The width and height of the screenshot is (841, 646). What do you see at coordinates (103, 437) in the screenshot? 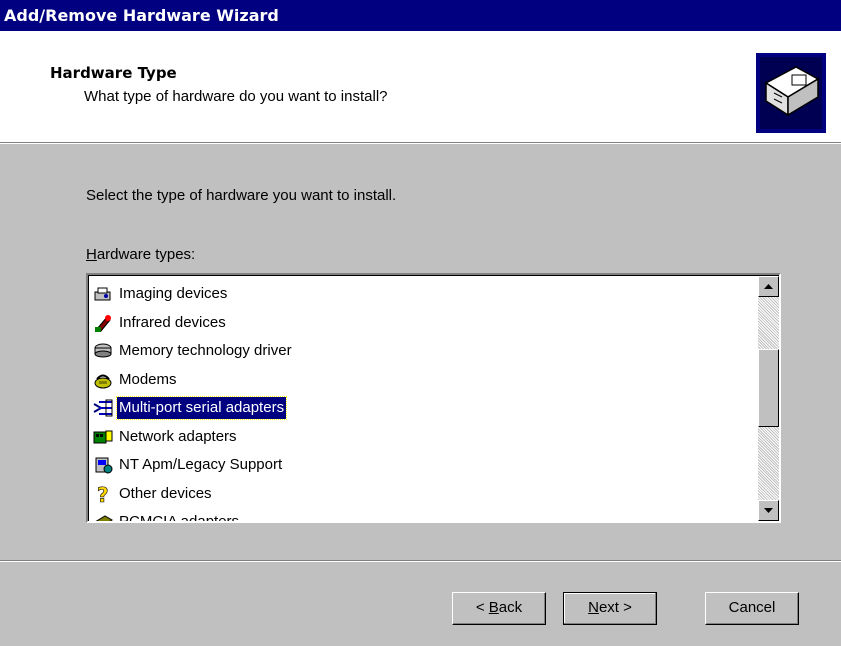
I see `network-adapter-icon` at bounding box center [103, 437].